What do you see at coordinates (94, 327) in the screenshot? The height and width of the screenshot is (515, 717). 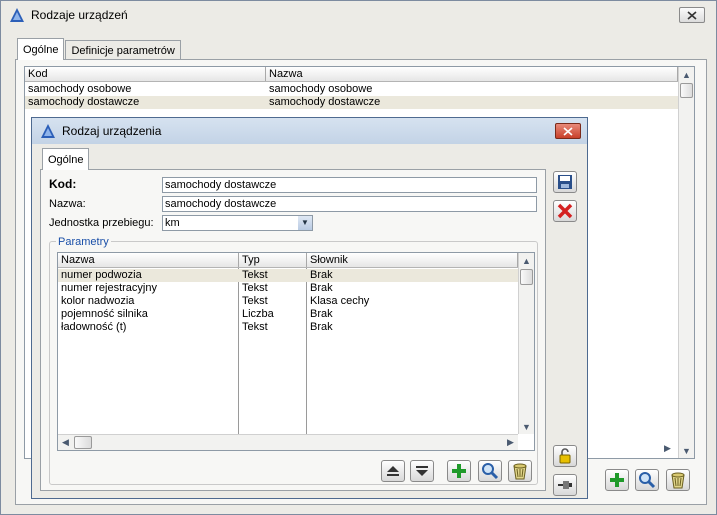 I see `cell-nazwa: ładowność (t)` at bounding box center [94, 327].